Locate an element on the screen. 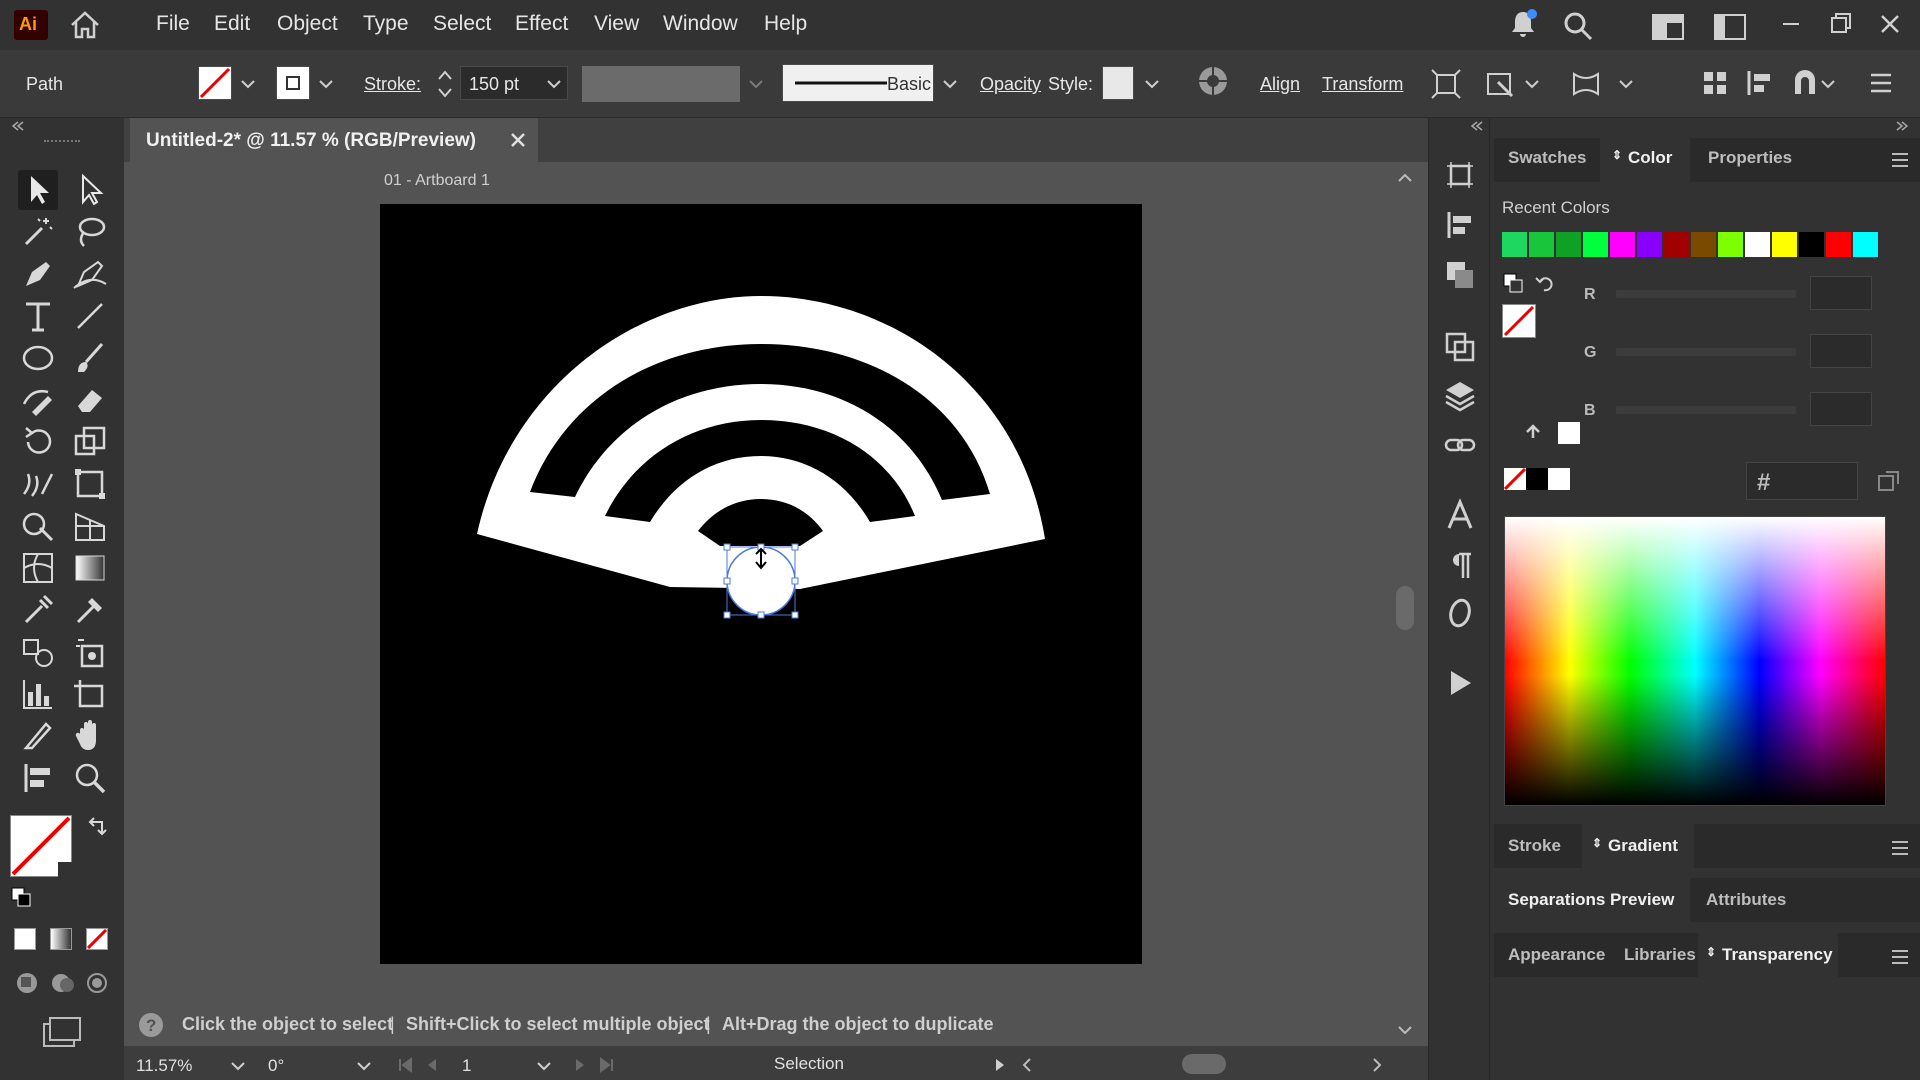 The height and width of the screenshot is (1080, 1920). tab-libraries: Libraries is located at coordinates (1660, 955).